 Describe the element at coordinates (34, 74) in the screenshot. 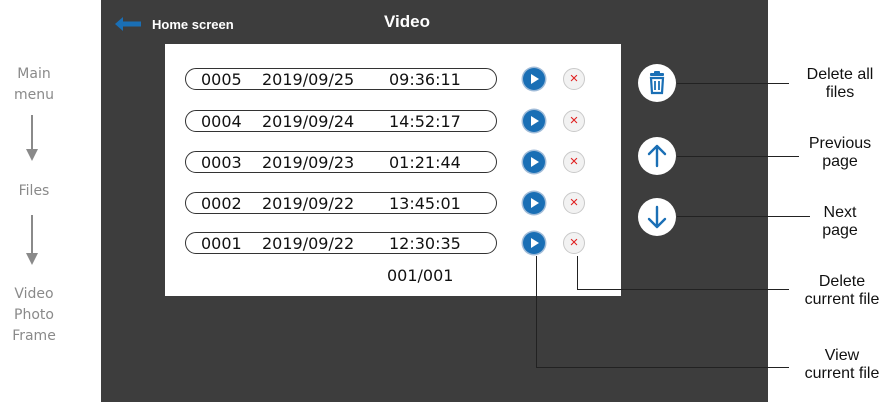

I see `nav-main-menu-line1: Main` at that location.